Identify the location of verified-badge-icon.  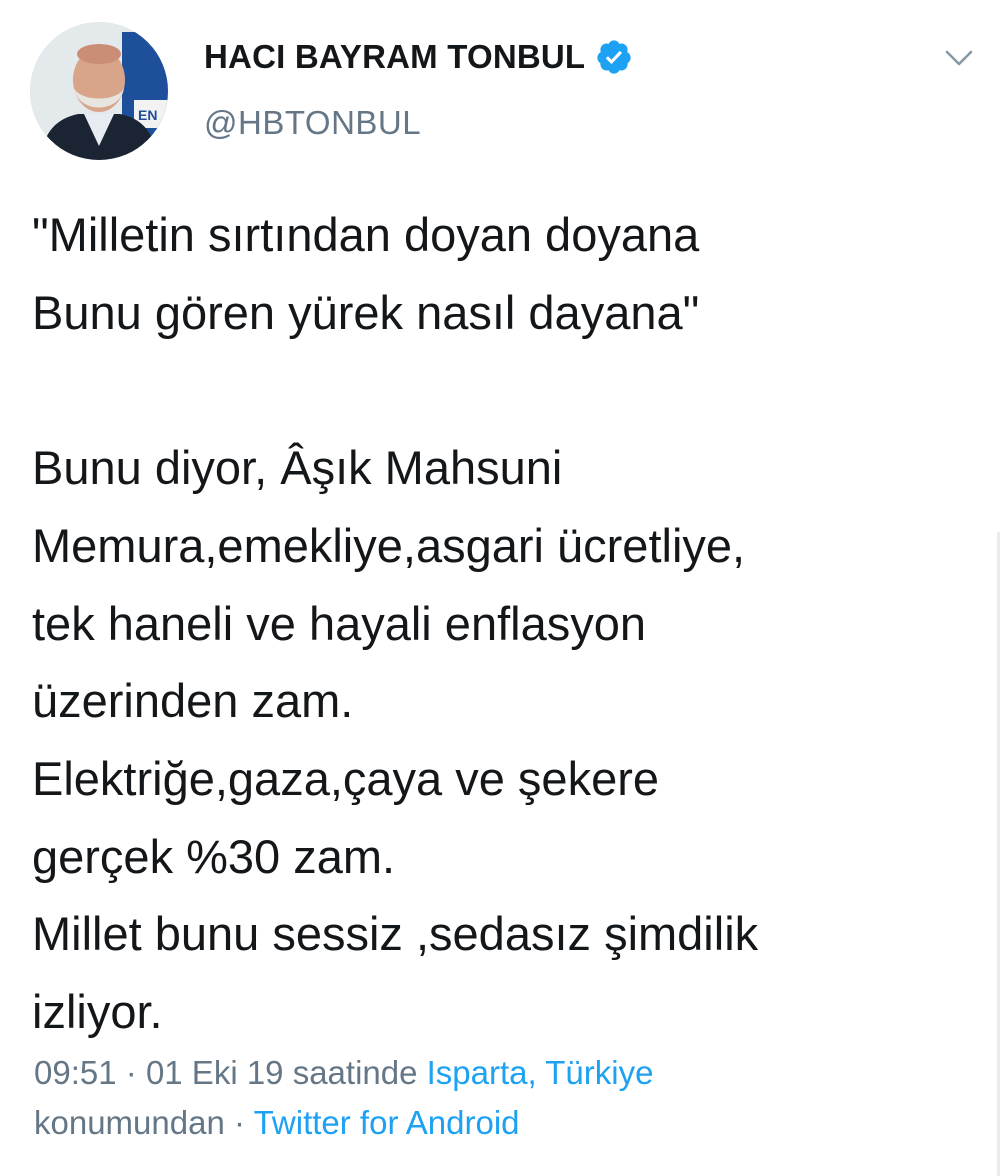
(614, 57).